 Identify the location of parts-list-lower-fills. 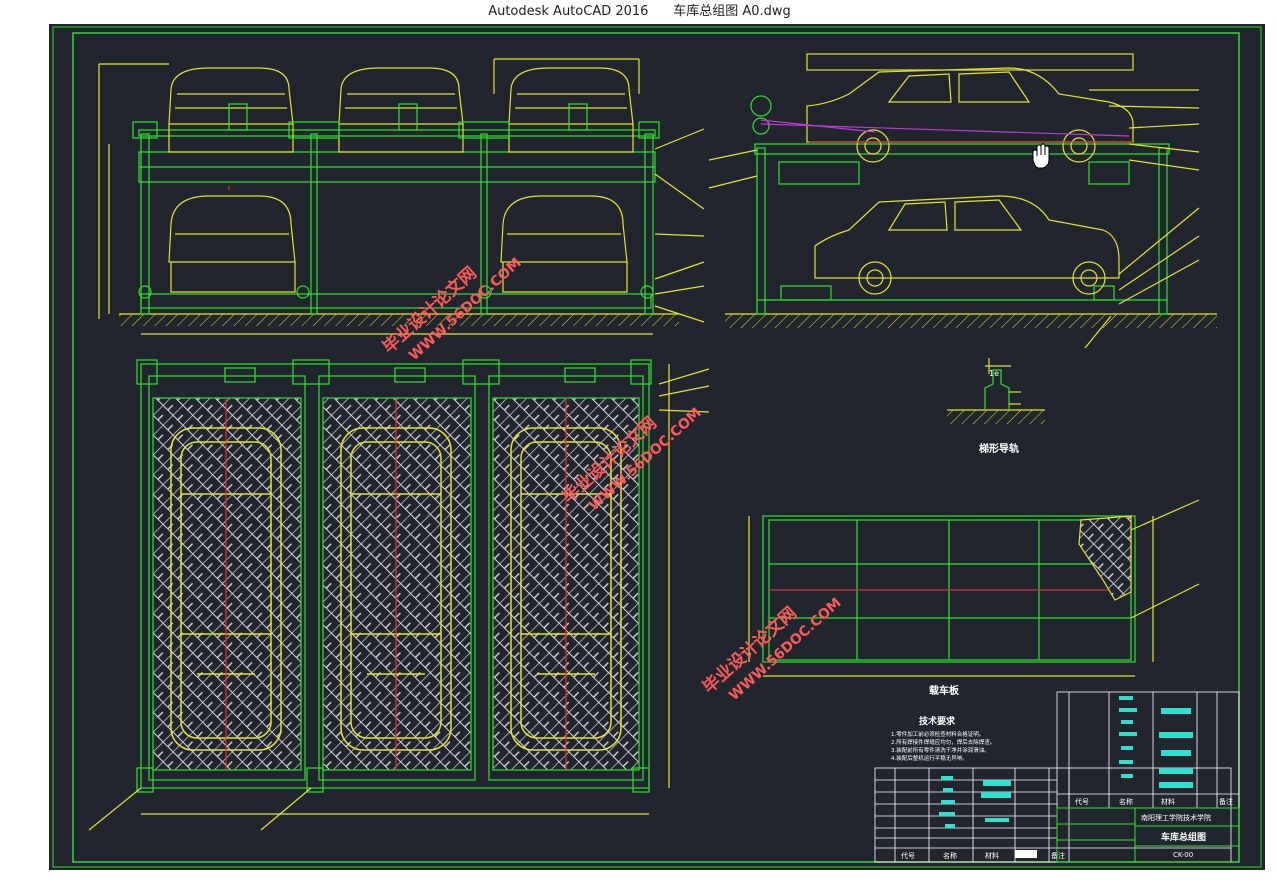
(988, 817).